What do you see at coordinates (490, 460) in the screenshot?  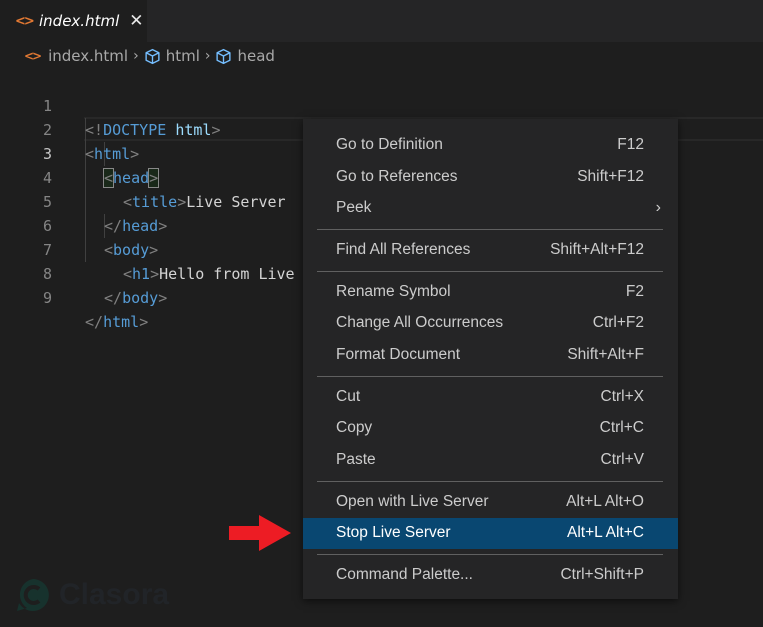 I see `menu-item-paste: Paste Ctrl+V` at bounding box center [490, 460].